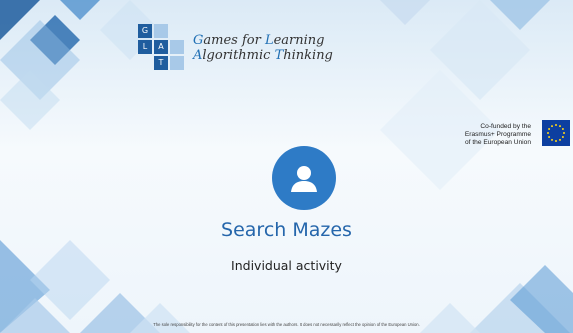 The height and width of the screenshot is (333, 573). What do you see at coordinates (505, 126) in the screenshot?
I see `eu-line-1: Co-funded by the` at bounding box center [505, 126].